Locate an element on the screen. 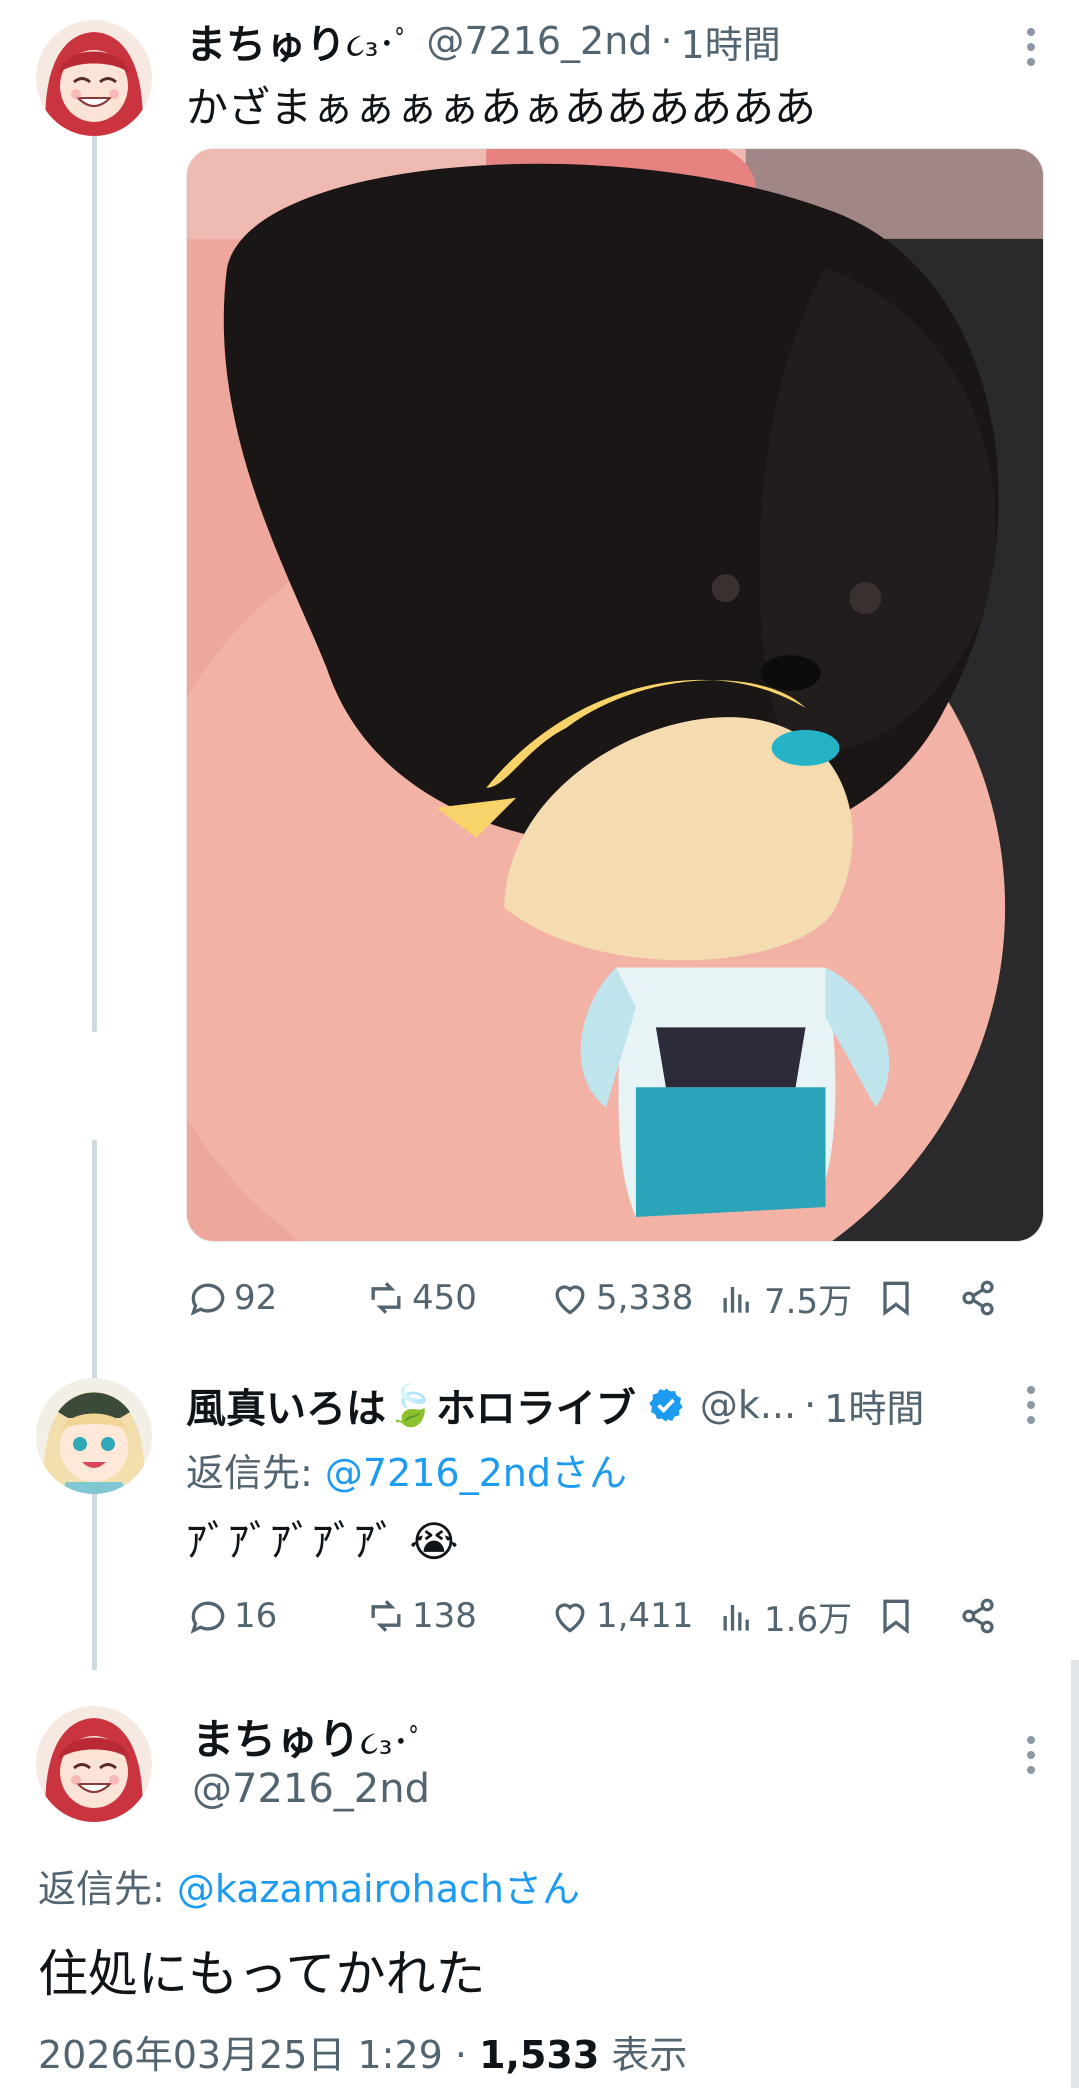 The height and width of the screenshot is (2088, 1079). tweet-actions: 92 450 5,338 7.5万 is located at coordinates (606, 1298).